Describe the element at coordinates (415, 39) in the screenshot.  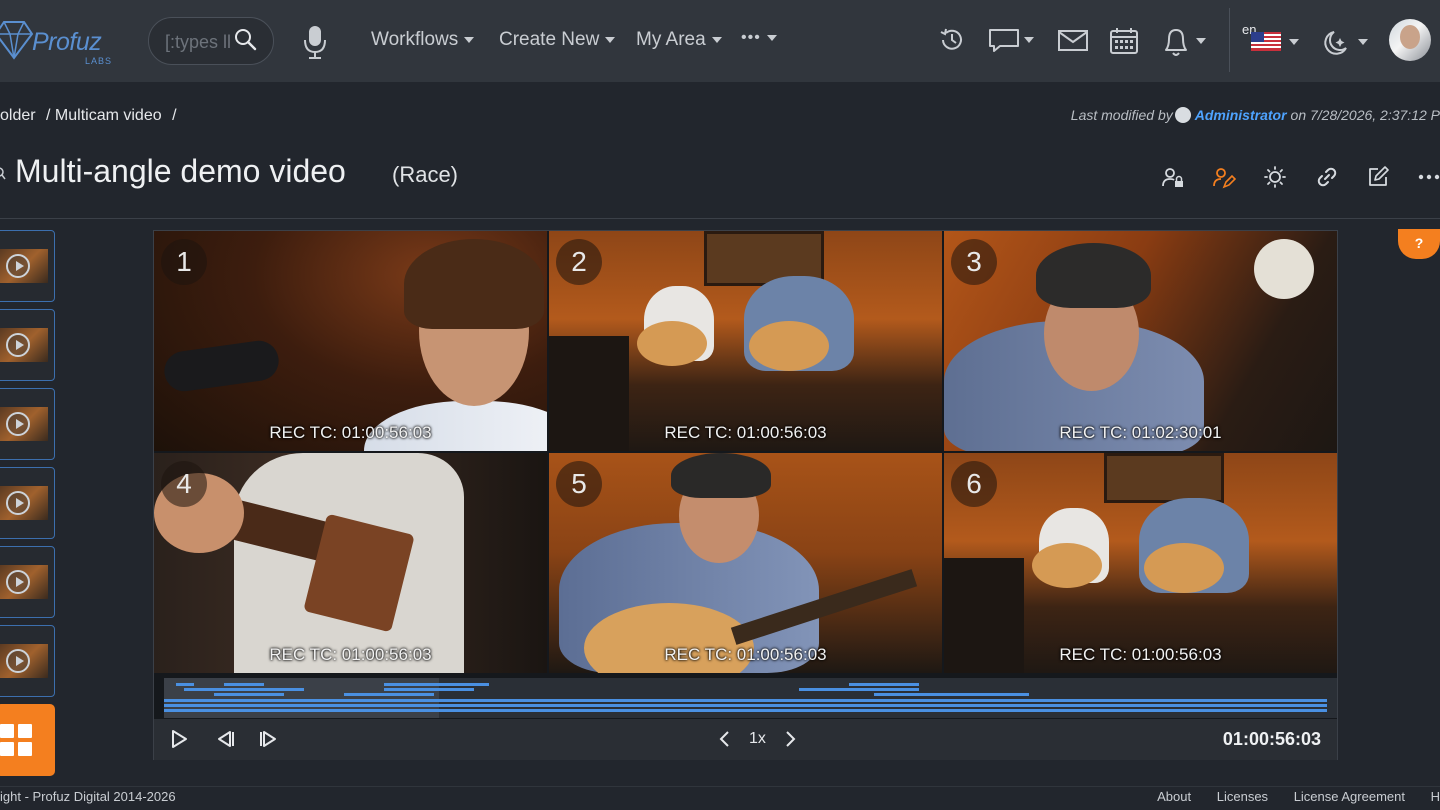
I see `nav-workflows-label: Workflows` at that location.